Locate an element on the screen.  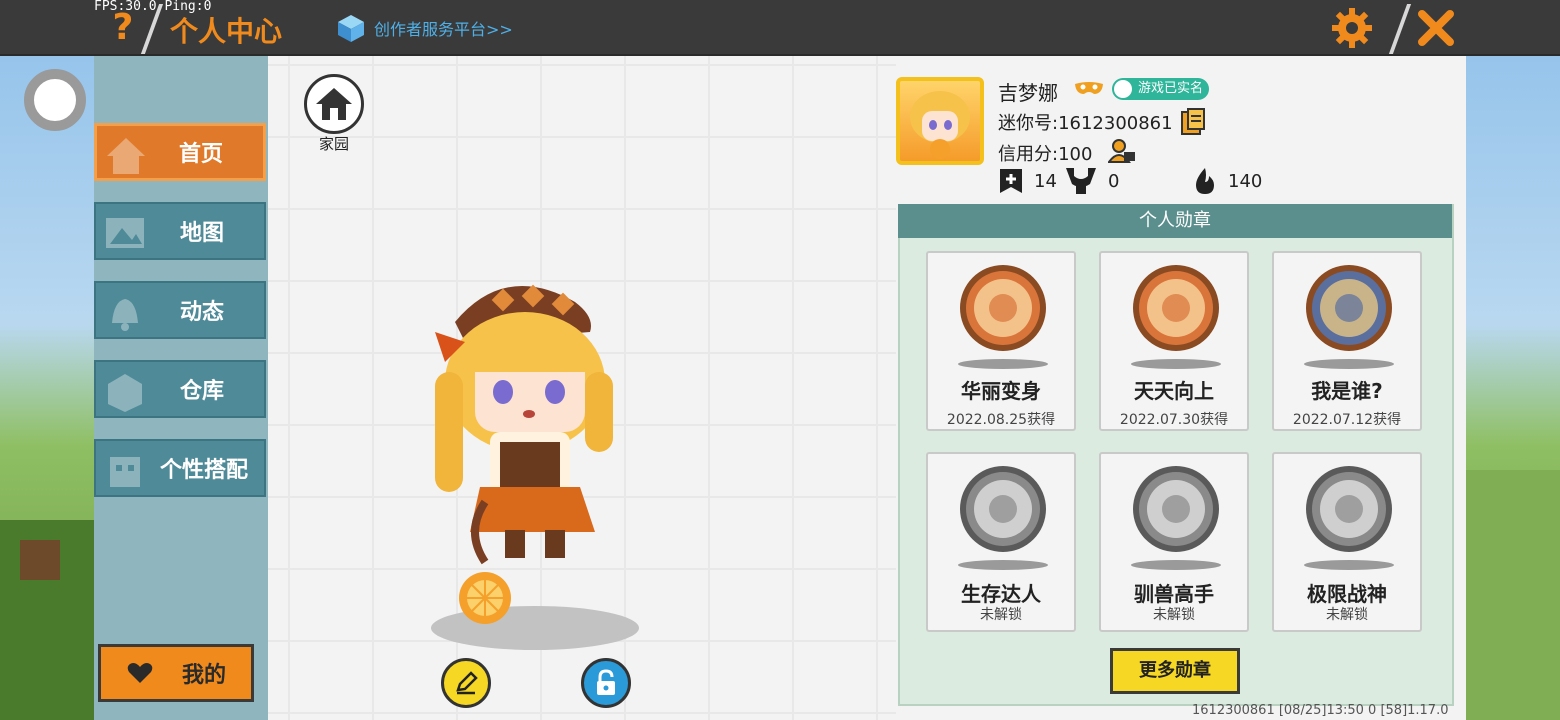
badge-name: 华丽变身 is located at coordinates (1001, 391).